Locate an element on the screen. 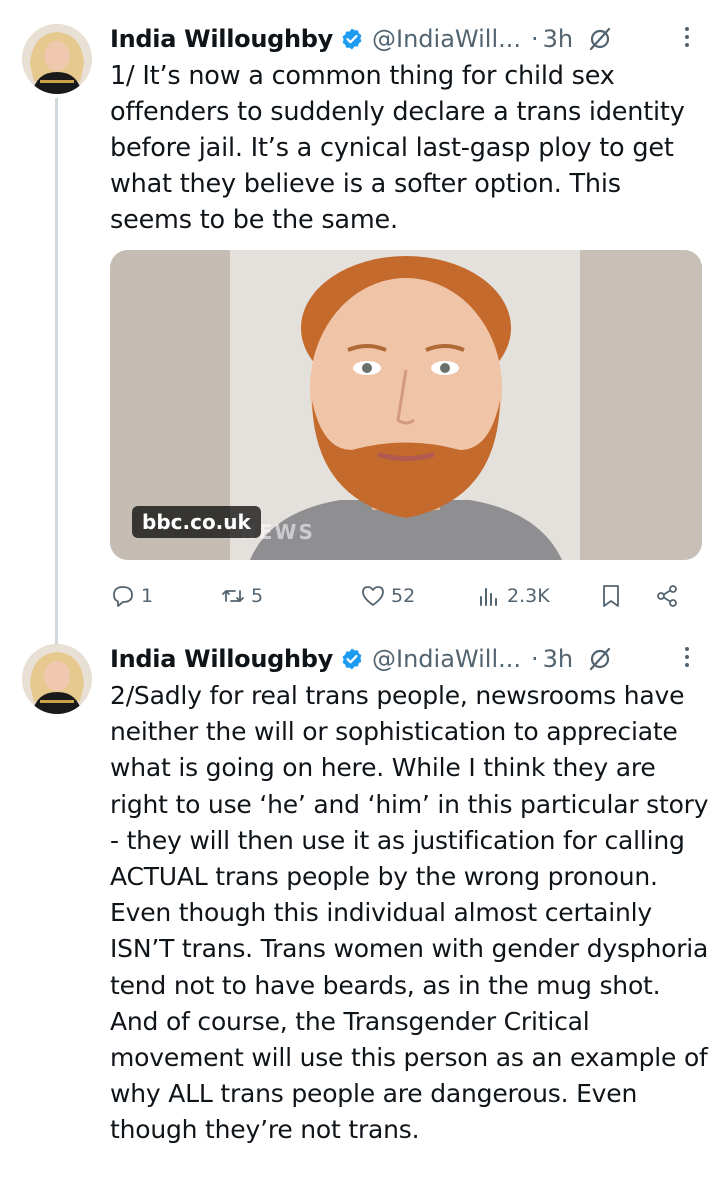  repost-button: 5 is located at coordinates (241, 596).